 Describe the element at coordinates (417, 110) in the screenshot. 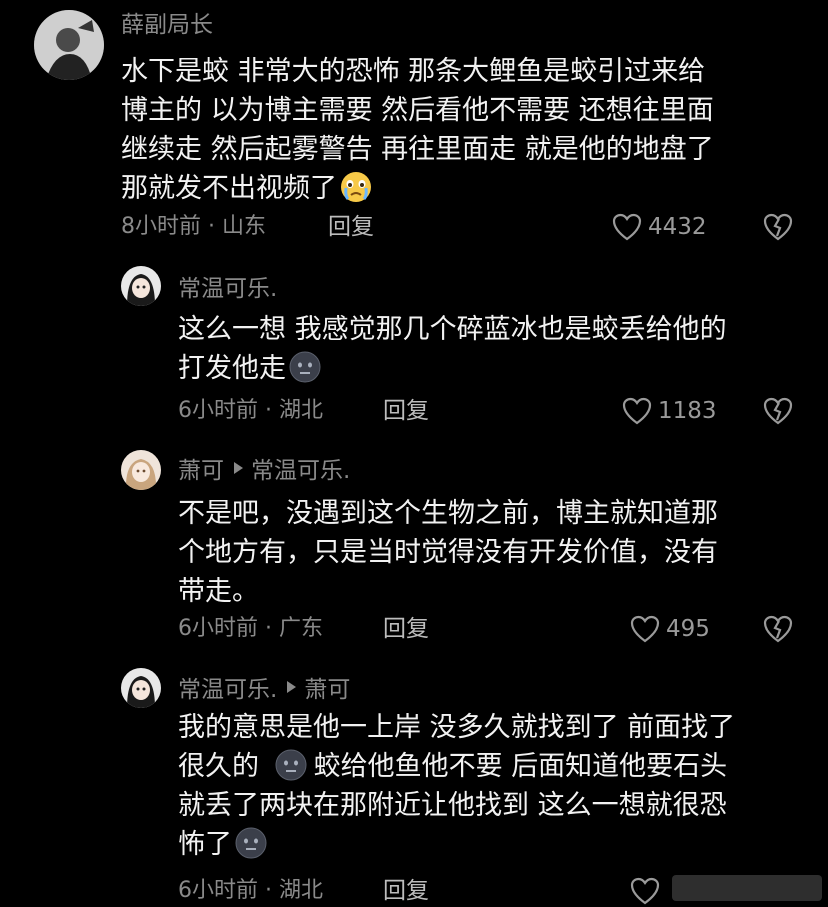

I see `comment-line: 博主的 以为博主需要 然后看他不需要 还想往里面` at that location.